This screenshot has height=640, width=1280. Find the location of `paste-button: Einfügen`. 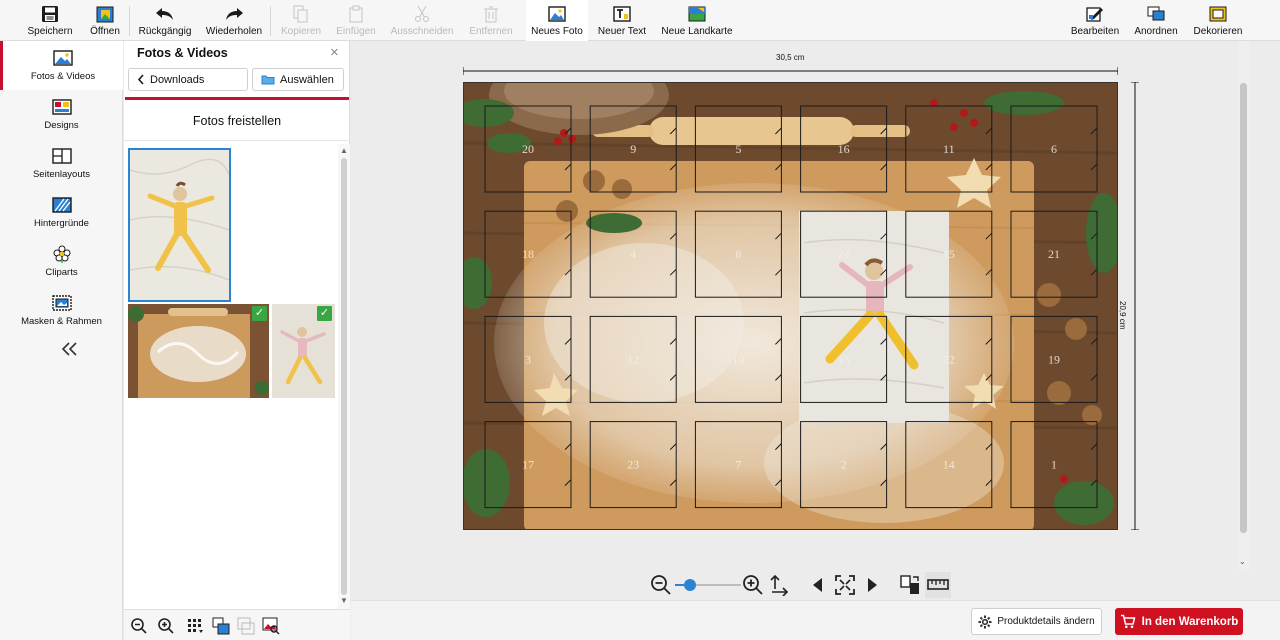

paste-button: Einfügen is located at coordinates (356, 20).